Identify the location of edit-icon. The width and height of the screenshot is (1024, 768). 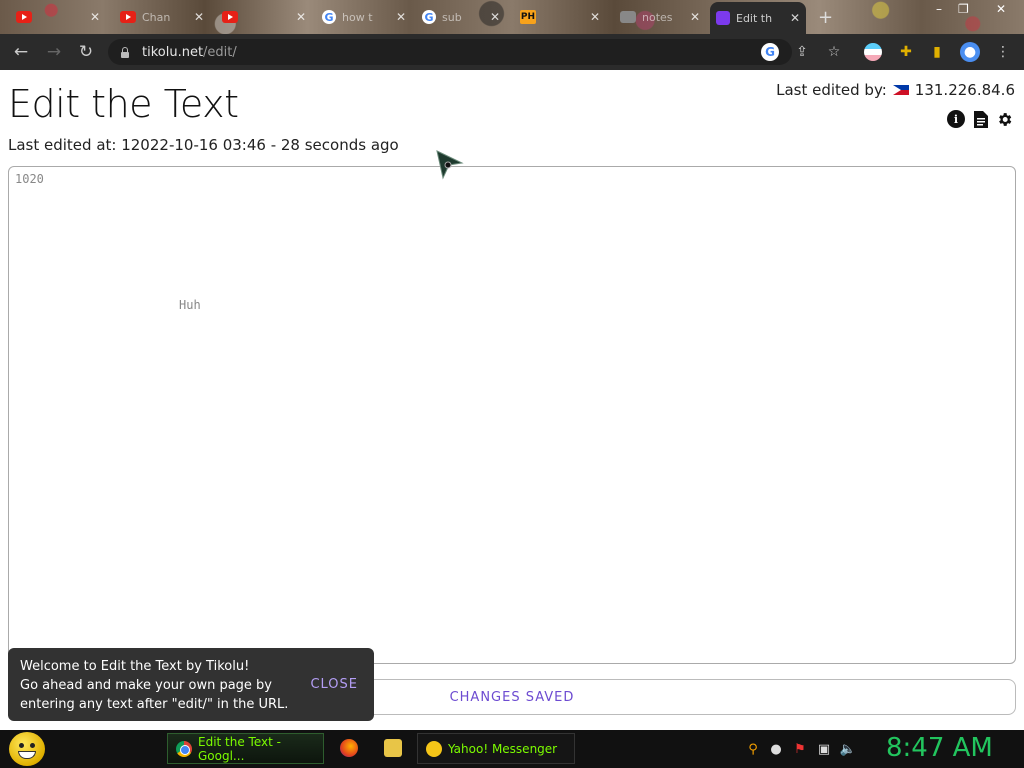
(723, 18).